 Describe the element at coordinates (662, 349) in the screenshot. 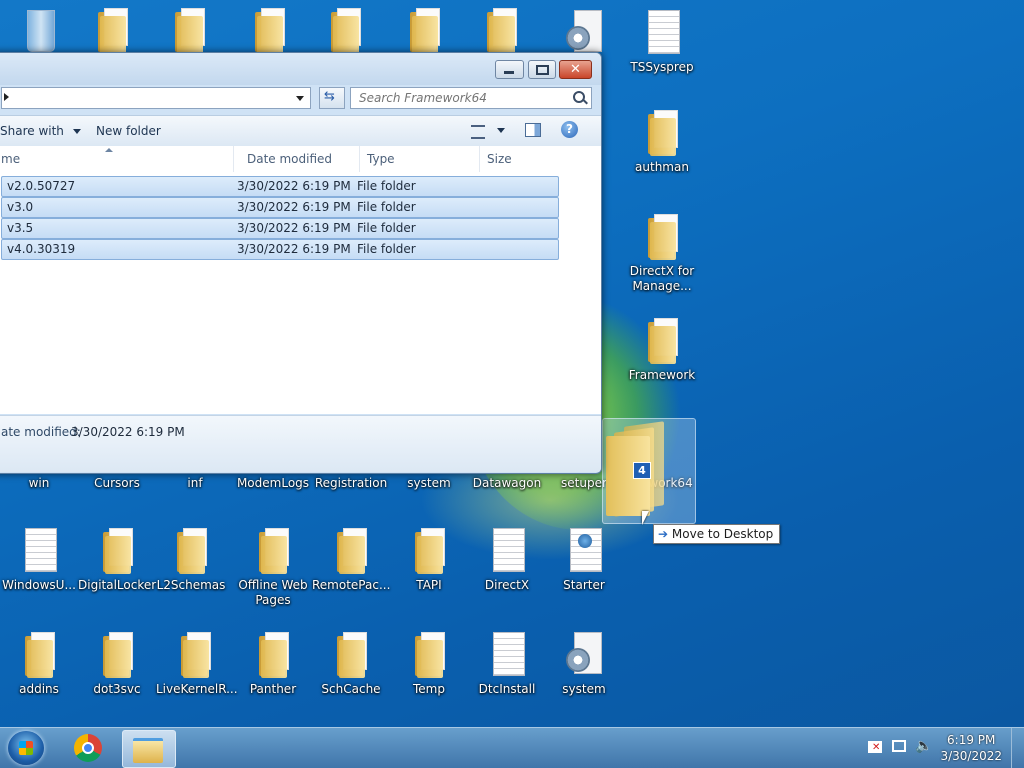

I see `desktop-icon-framework: Framework` at that location.